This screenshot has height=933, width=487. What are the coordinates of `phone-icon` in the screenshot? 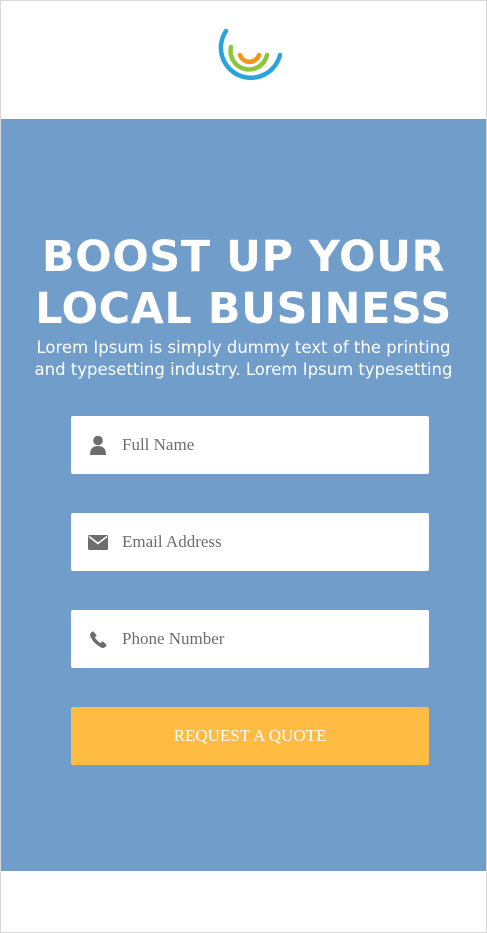 It's located at (98, 639).